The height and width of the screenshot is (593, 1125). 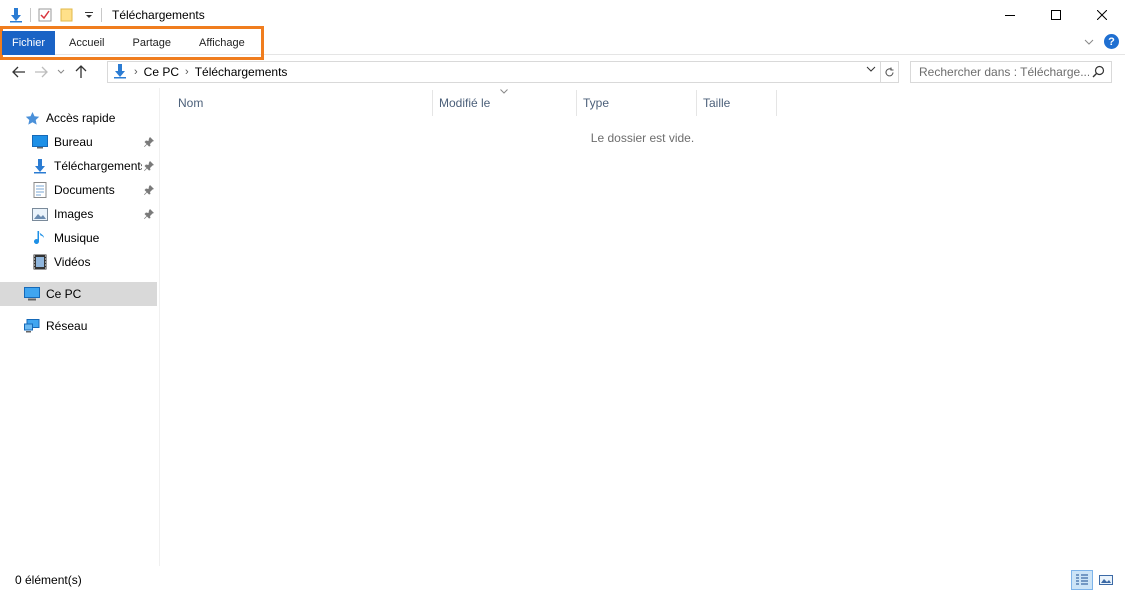 I want to click on nav-item-documents: Documents, so click(x=94, y=190).